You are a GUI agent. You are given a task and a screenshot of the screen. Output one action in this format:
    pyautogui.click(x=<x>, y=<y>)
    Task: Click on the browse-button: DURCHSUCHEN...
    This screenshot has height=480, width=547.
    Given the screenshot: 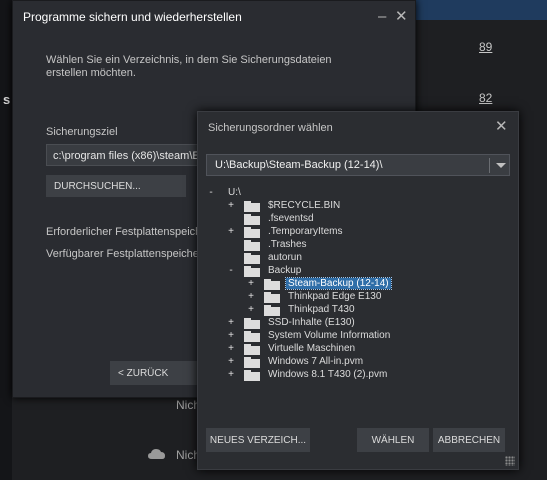 What is the action you would take?
    pyautogui.click(x=116, y=186)
    